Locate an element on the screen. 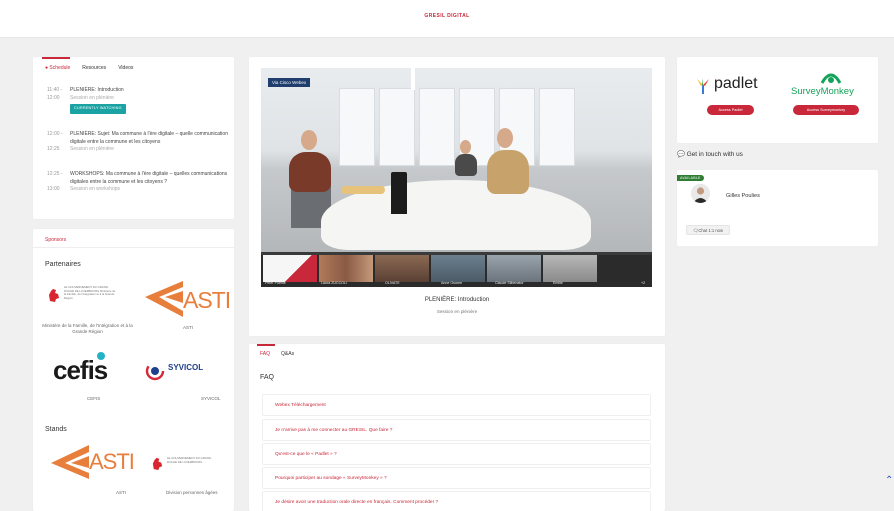 The image size is (894, 511). cefis-logo: cefis is located at coordinates (93, 368).